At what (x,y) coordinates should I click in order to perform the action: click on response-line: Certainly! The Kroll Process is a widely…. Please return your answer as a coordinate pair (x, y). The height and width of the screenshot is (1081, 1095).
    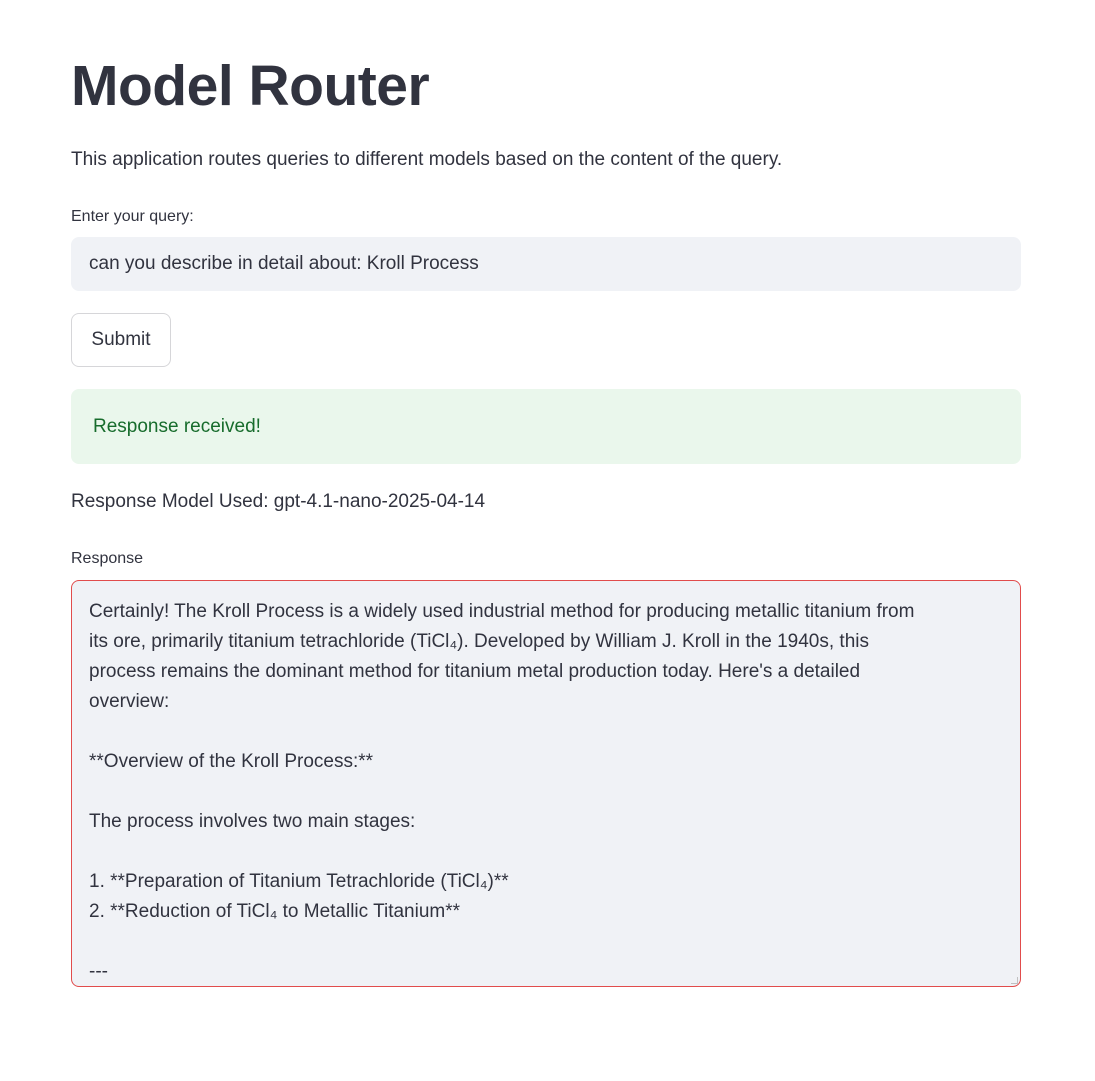
    Looking at the image, I should click on (502, 611).